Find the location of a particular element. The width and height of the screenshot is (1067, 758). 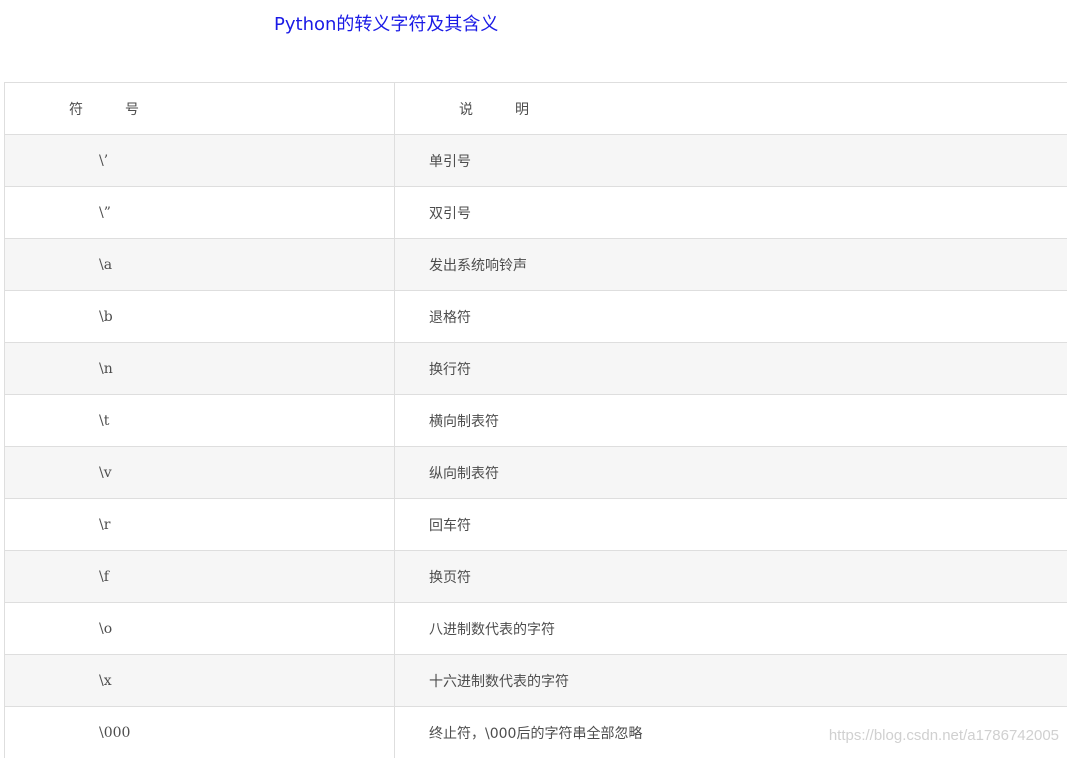

symbol-cell: \’ is located at coordinates (199, 160).